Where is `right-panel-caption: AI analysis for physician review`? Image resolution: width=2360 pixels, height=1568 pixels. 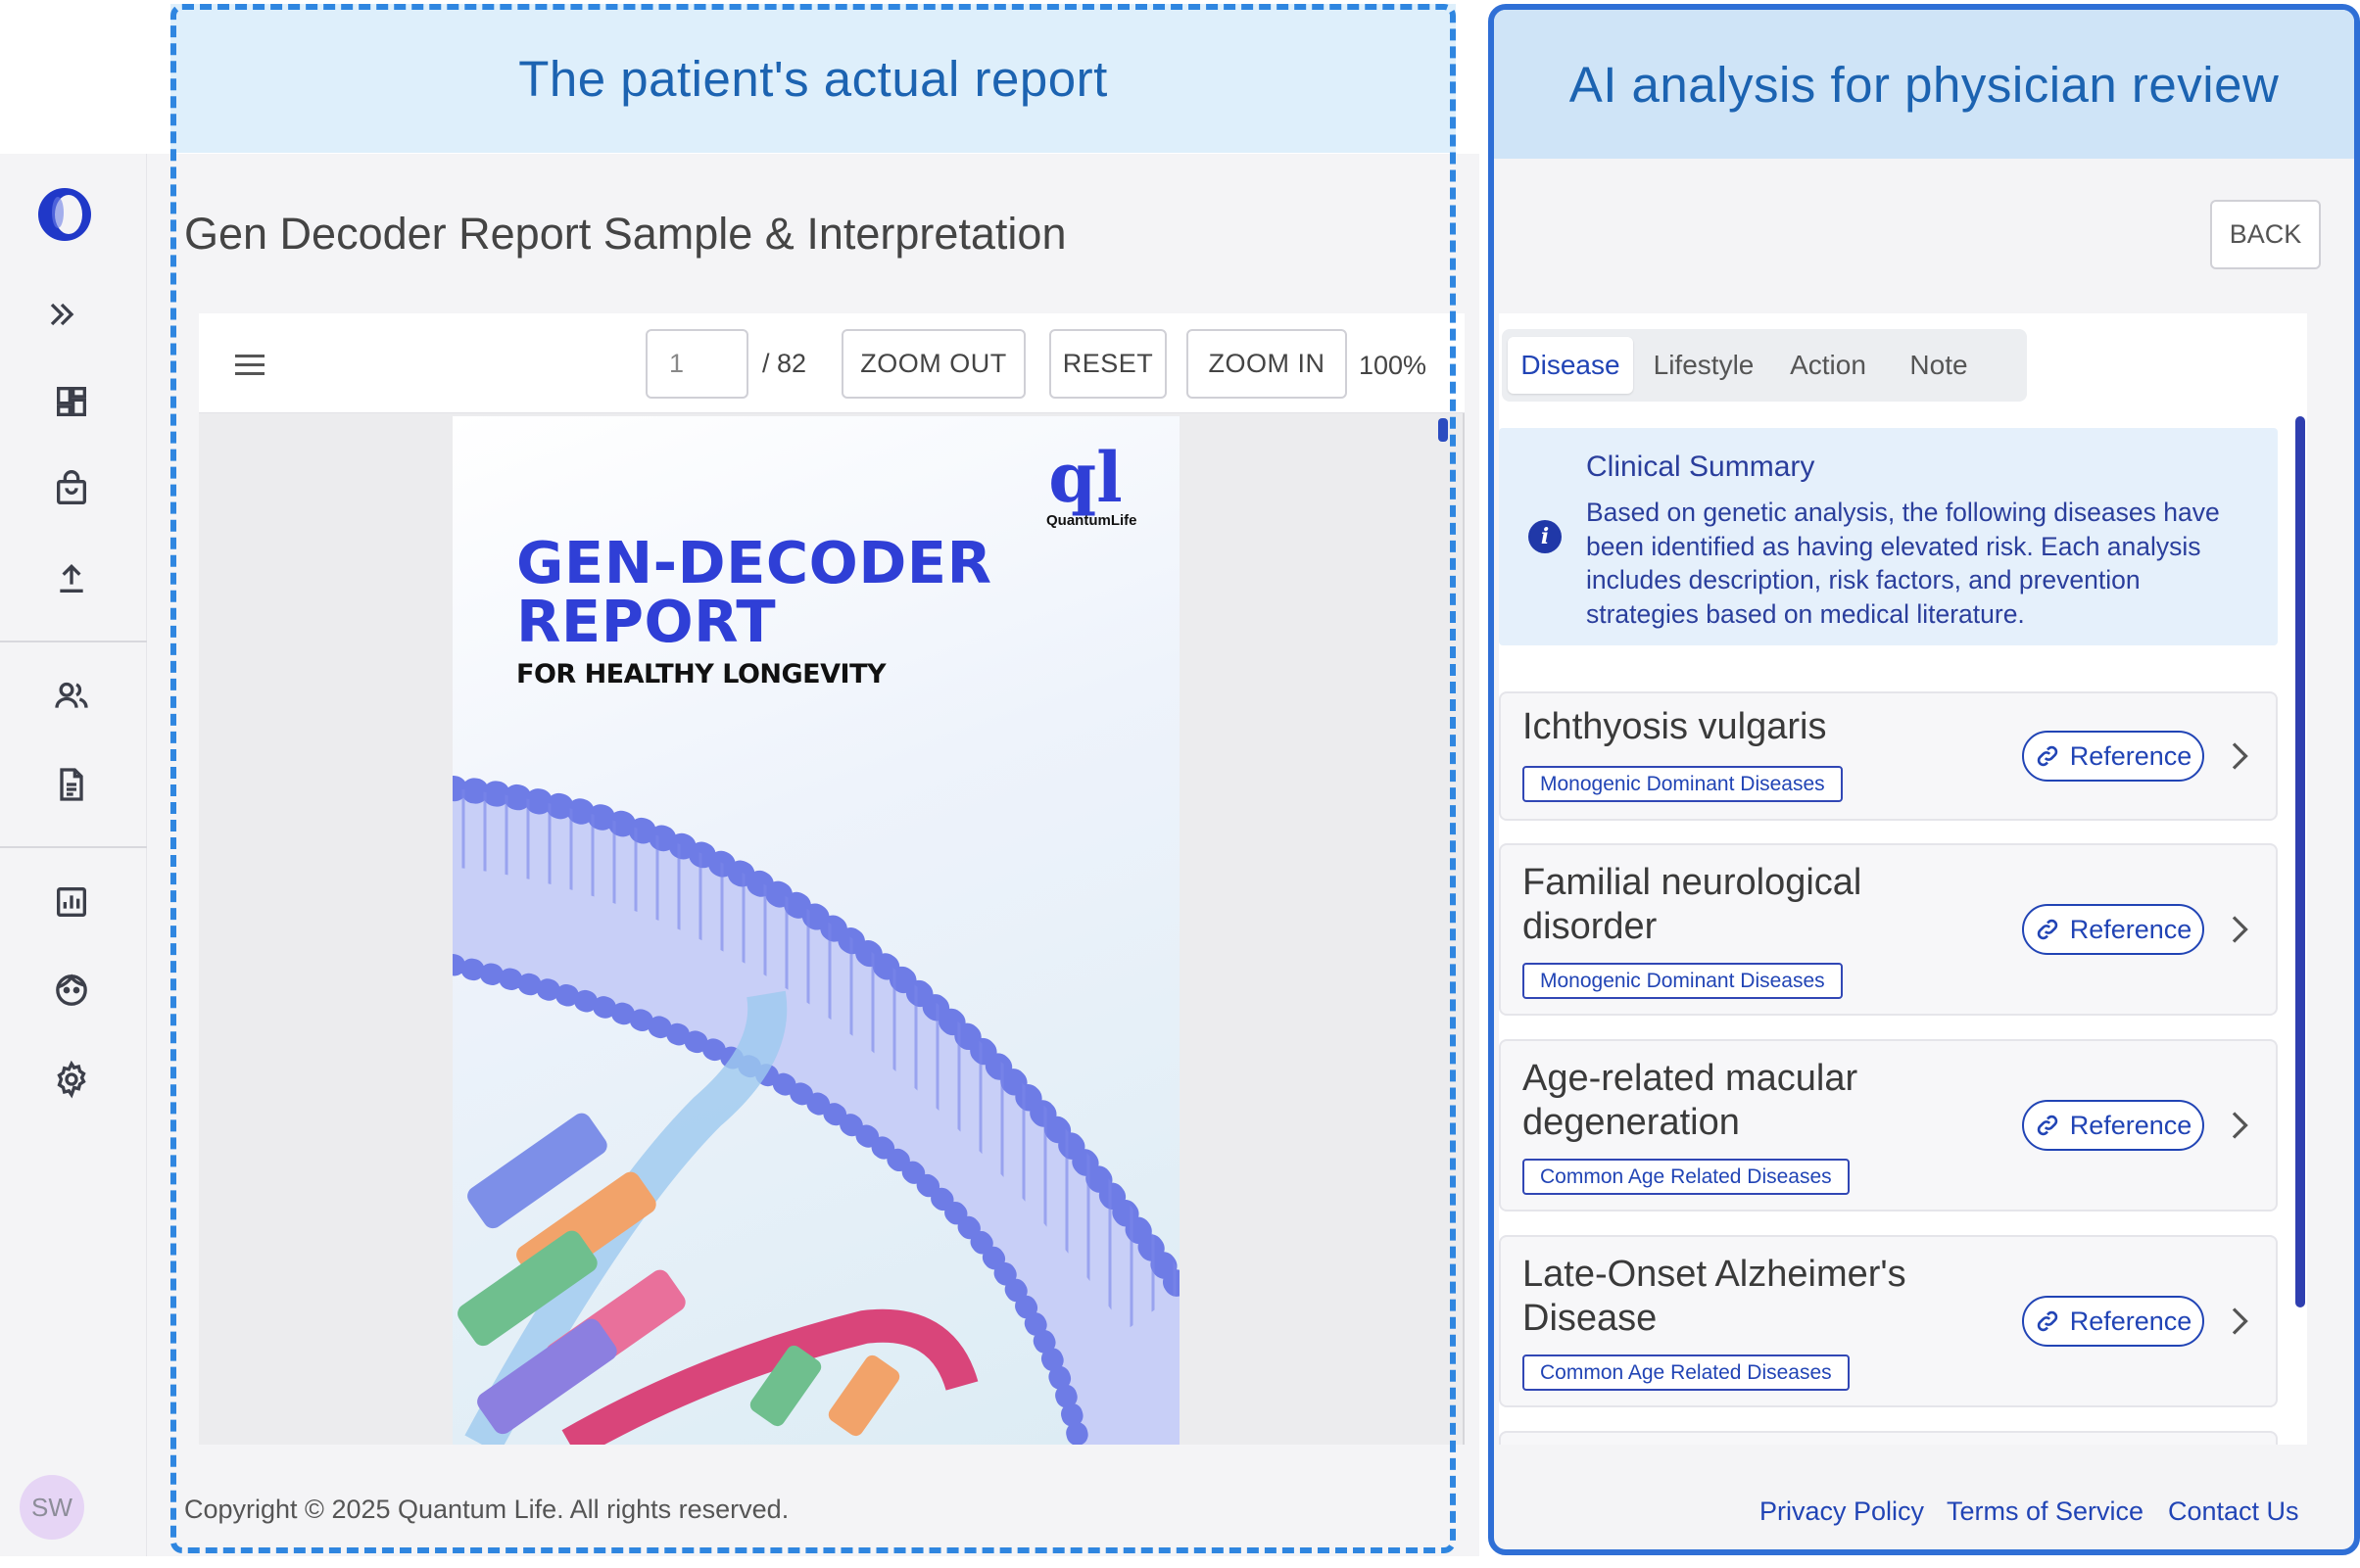 right-panel-caption: AI analysis for physician review is located at coordinates (1924, 85).